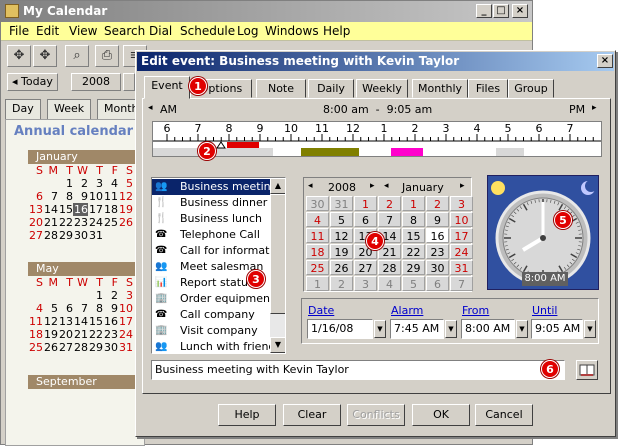  I want to click on calendar-day: 16, so click(437, 235).